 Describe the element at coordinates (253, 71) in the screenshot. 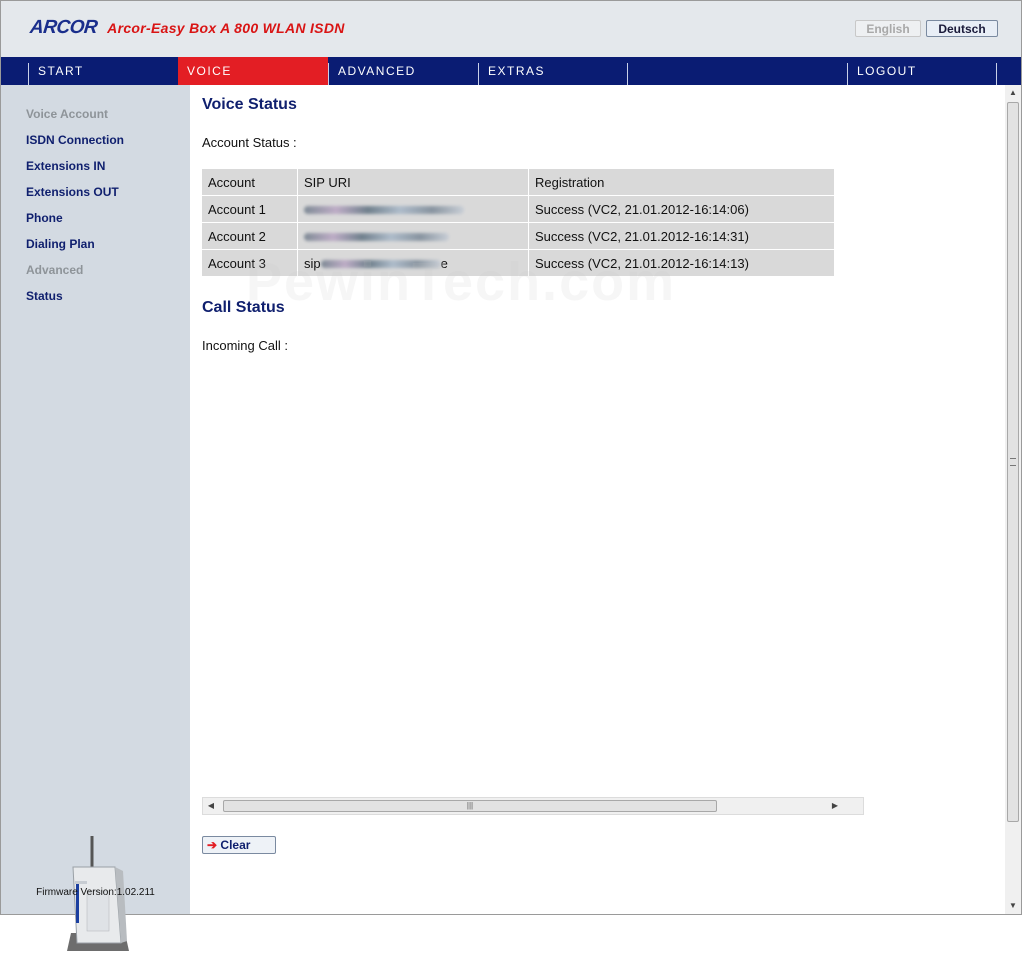

I see `nav-voice: VOICE` at that location.